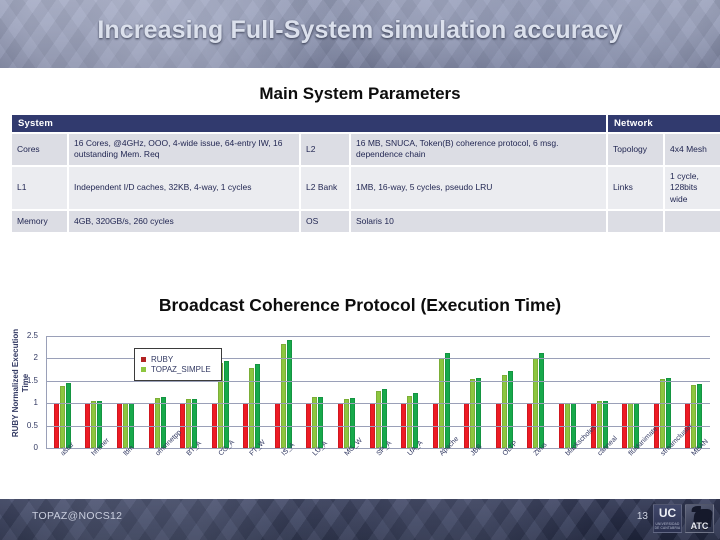 Image resolution: width=720 pixels, height=540 pixels. I want to click on cell-mid-value: Solaris 10, so click(478, 222).